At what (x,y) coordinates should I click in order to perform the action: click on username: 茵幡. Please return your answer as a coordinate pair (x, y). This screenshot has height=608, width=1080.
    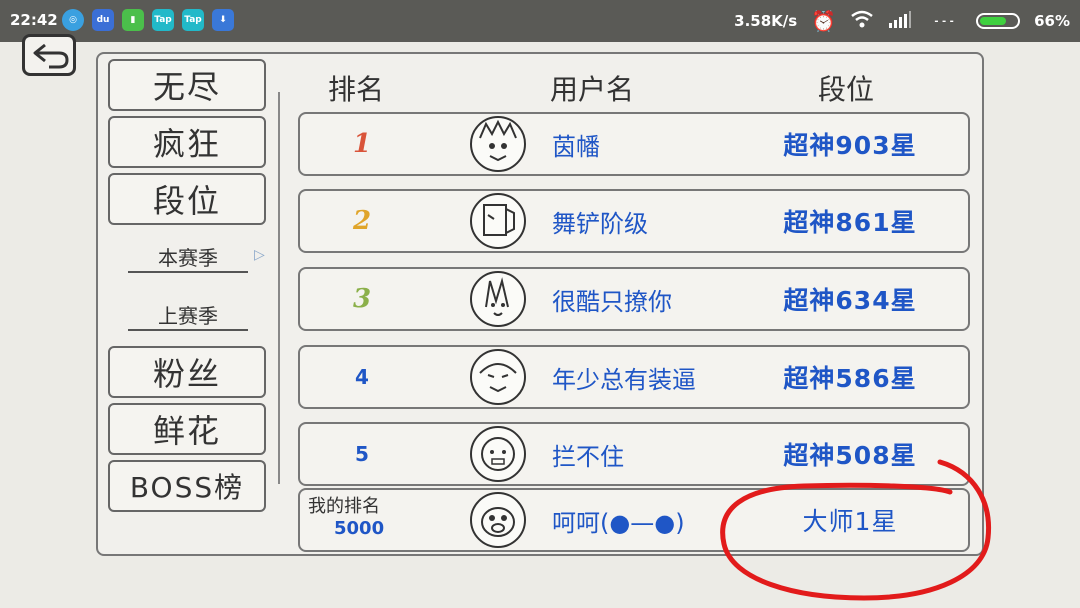
    Looking at the image, I should click on (576, 146).